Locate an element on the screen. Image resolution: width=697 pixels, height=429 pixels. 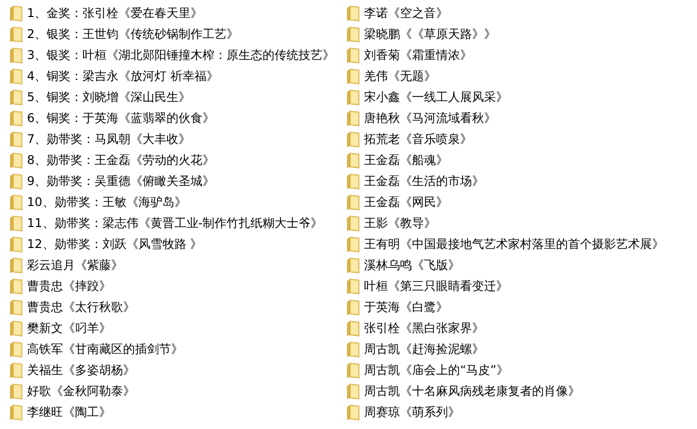
folder-name: 王影《教导》 is located at coordinates (400, 223).